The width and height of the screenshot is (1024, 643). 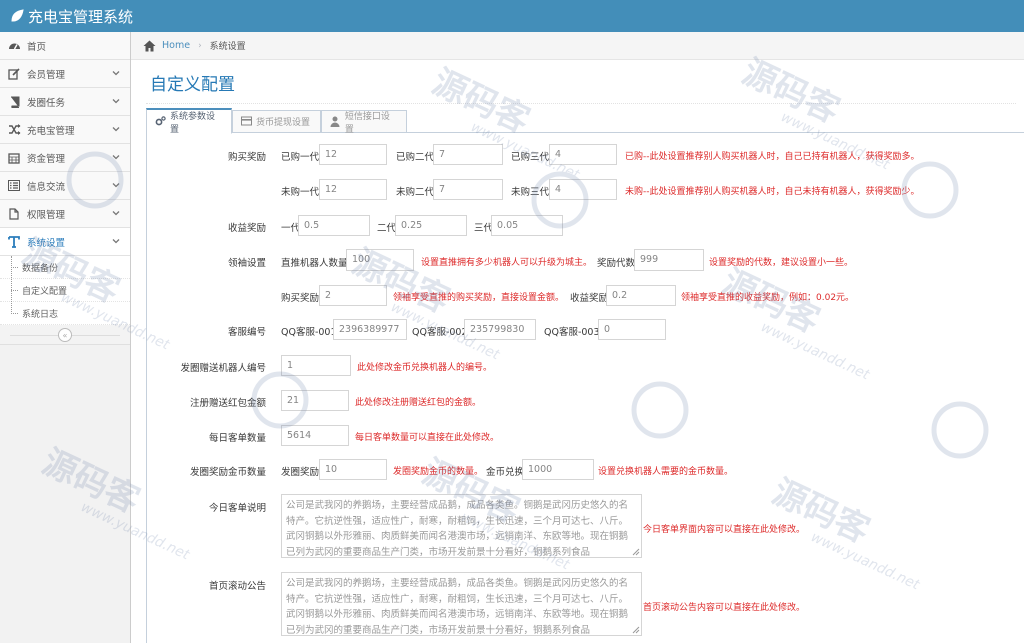 I want to click on unbought-gen2-input: 7, so click(x=468, y=189).